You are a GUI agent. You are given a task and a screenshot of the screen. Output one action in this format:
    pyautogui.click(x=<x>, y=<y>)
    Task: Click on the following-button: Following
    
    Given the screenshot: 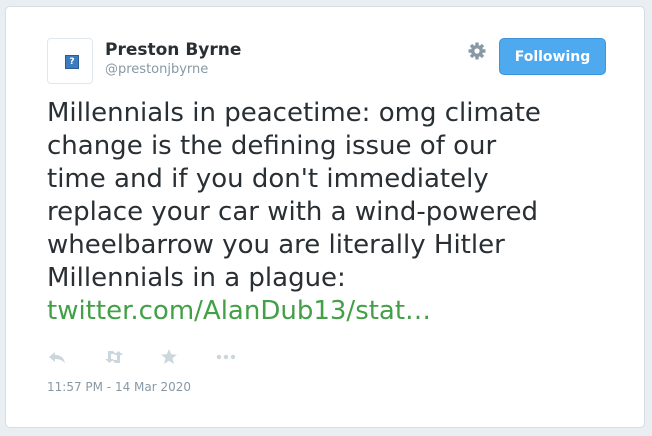 What is the action you would take?
    pyautogui.click(x=552, y=56)
    